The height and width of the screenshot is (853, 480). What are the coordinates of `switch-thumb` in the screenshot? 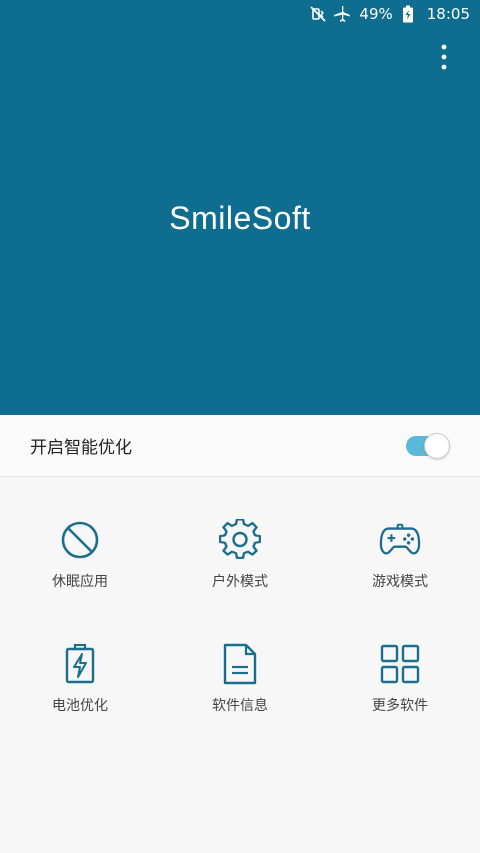 It's located at (437, 445).